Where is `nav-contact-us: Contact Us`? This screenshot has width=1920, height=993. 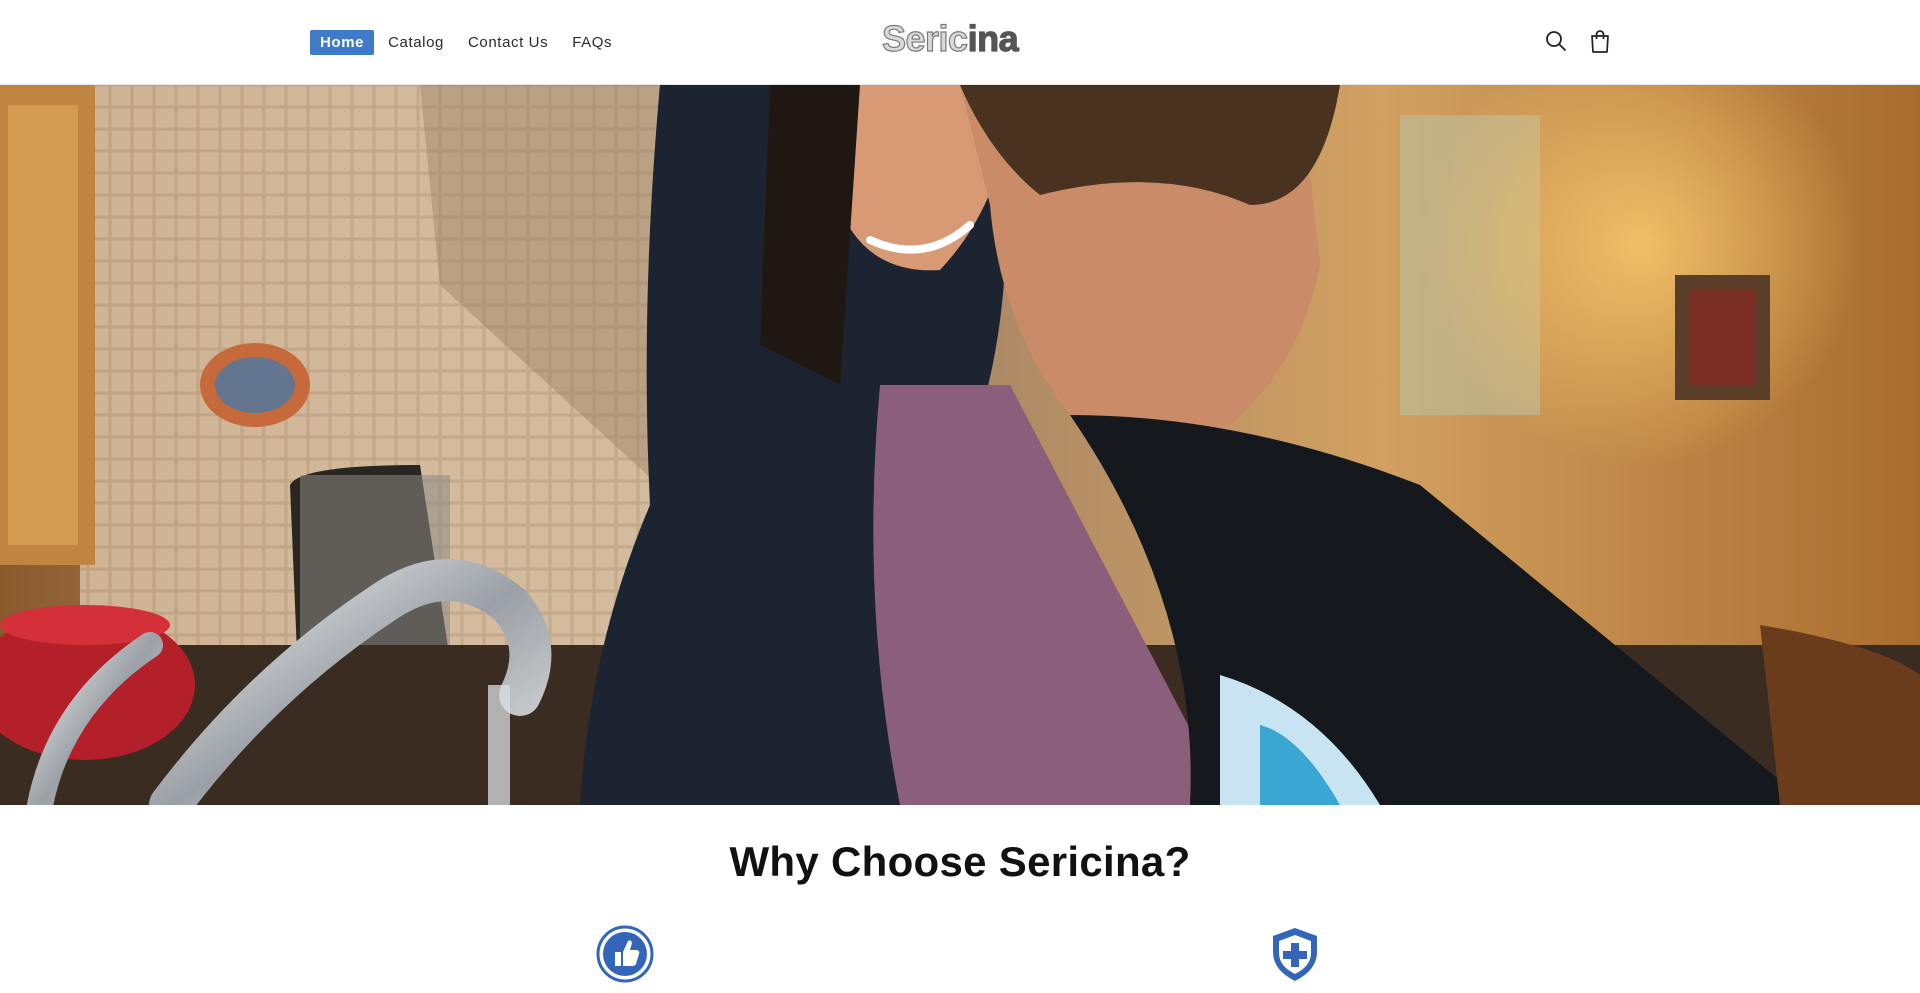
nav-contact-us: Contact Us is located at coordinates (508, 42).